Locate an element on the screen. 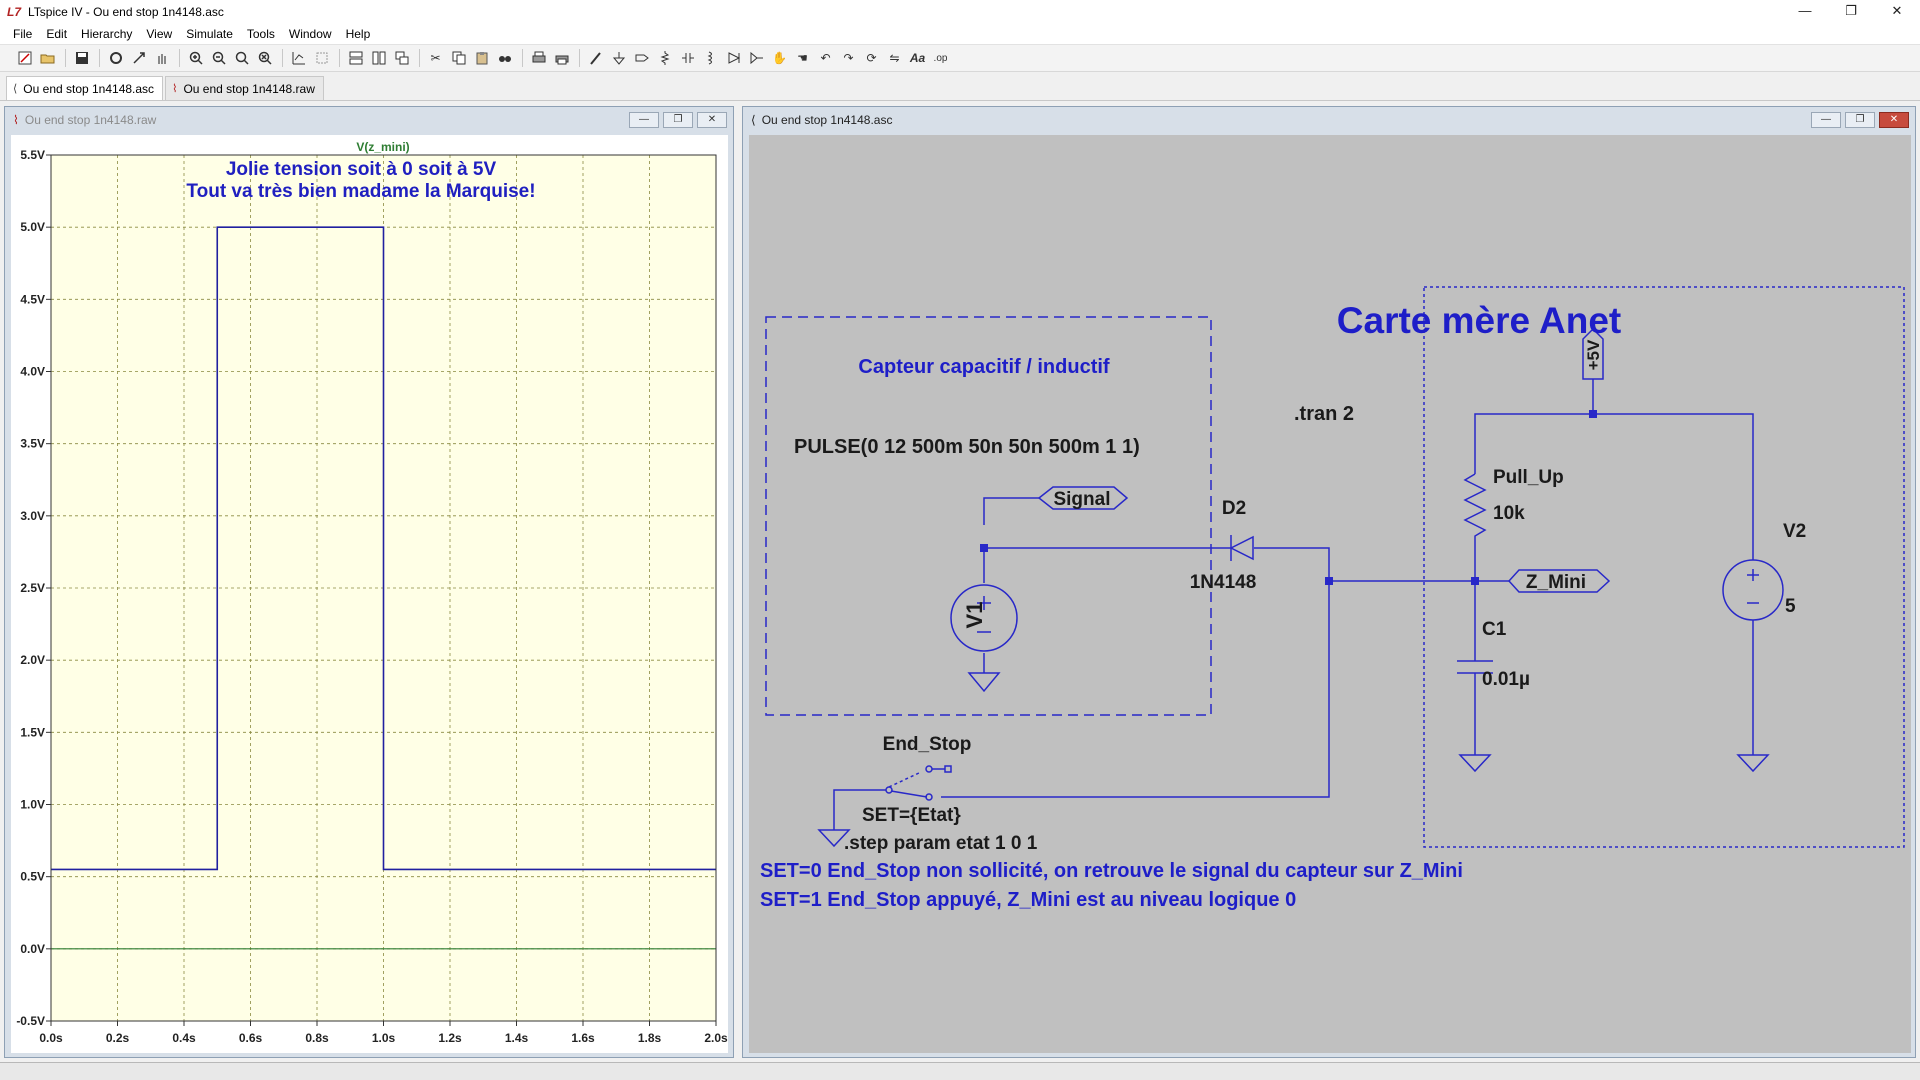  schematic-icon: ⟨ is located at coordinates (753, 120).